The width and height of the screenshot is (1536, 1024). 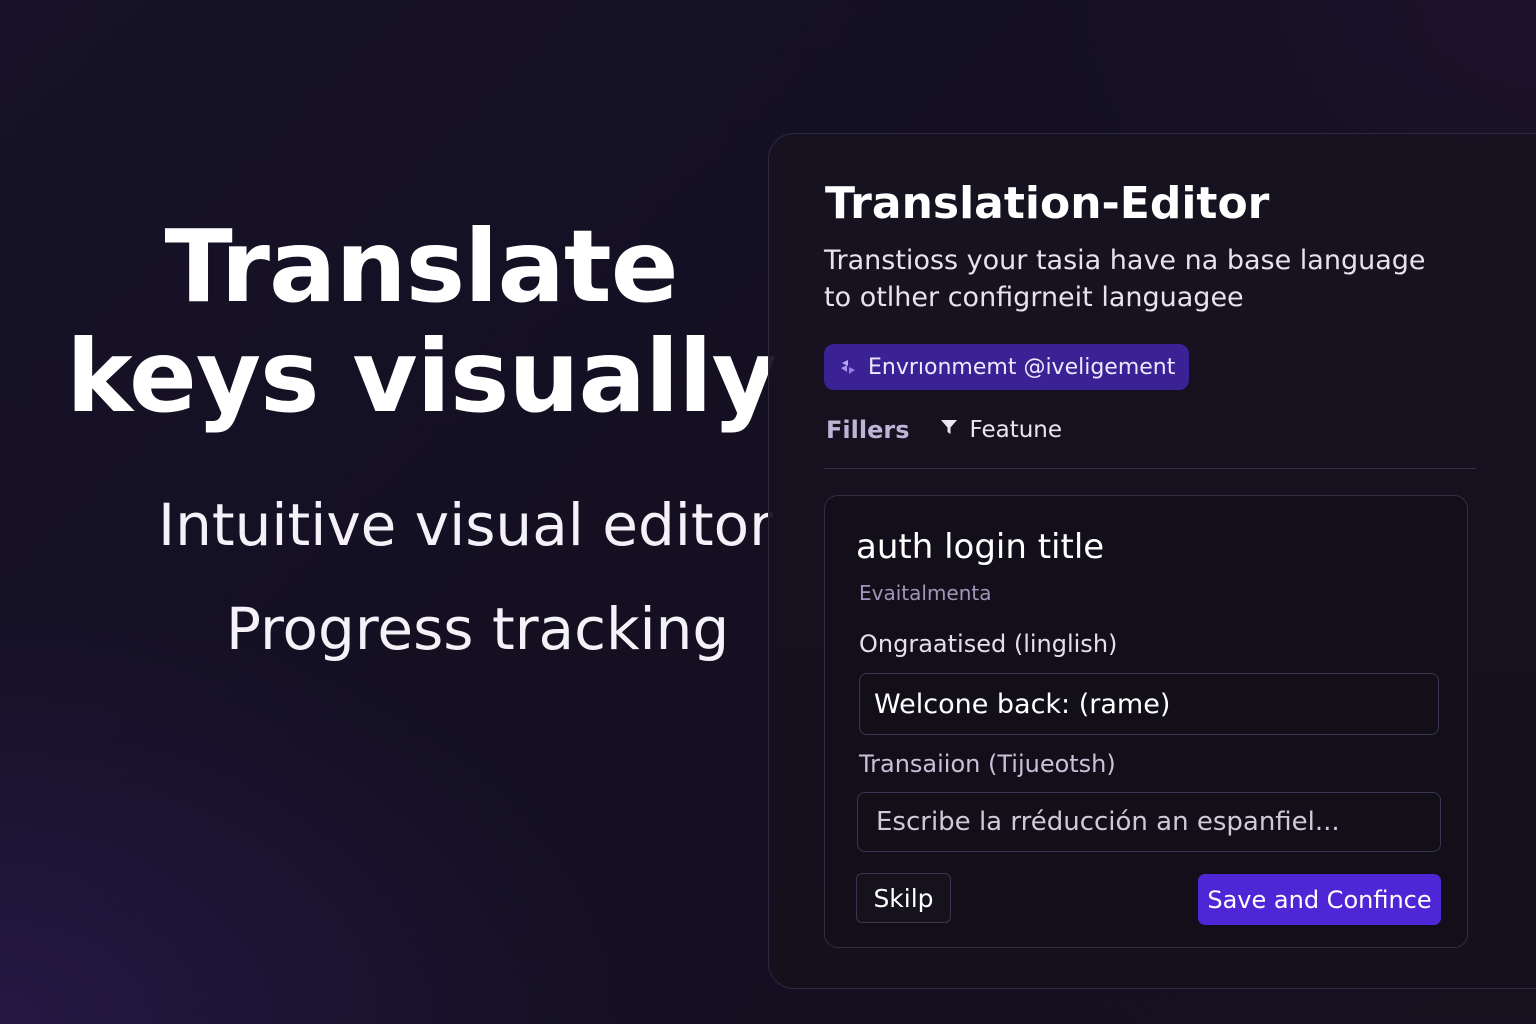 I want to click on original-text-field: Welcone back: (rame), so click(x=1149, y=704).